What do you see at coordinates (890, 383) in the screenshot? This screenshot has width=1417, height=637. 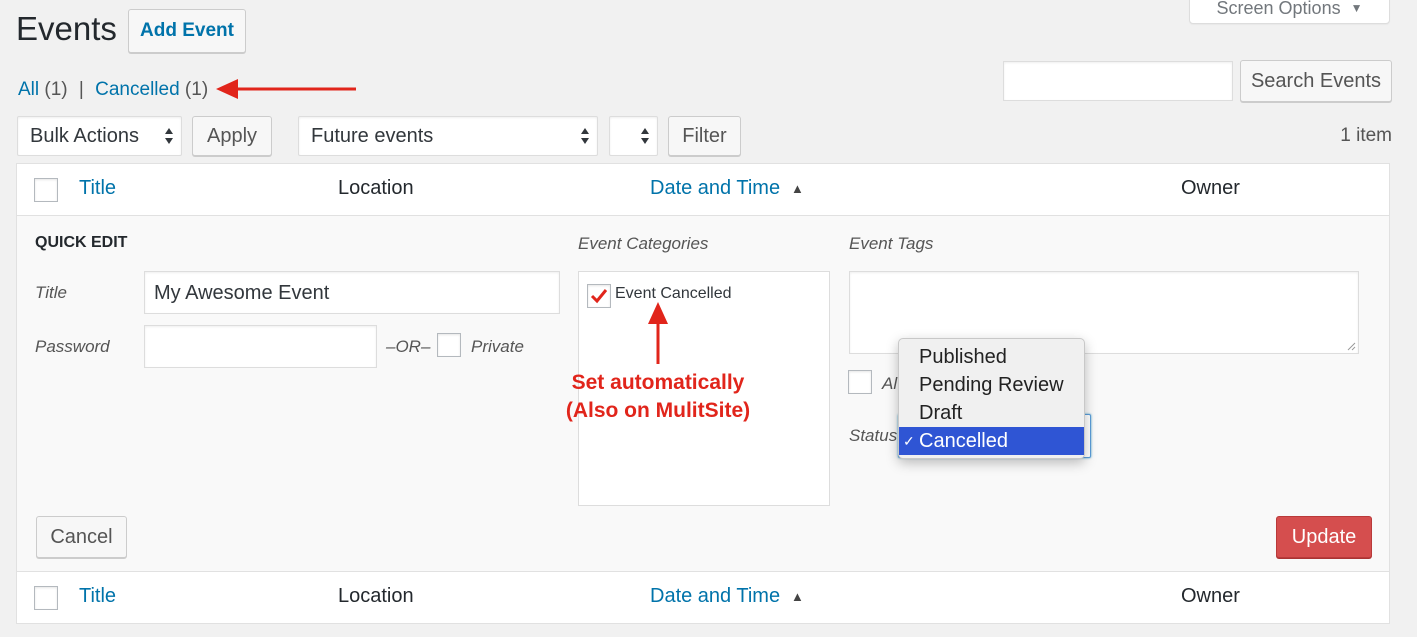 I see `allow-comments-label: Al` at bounding box center [890, 383].